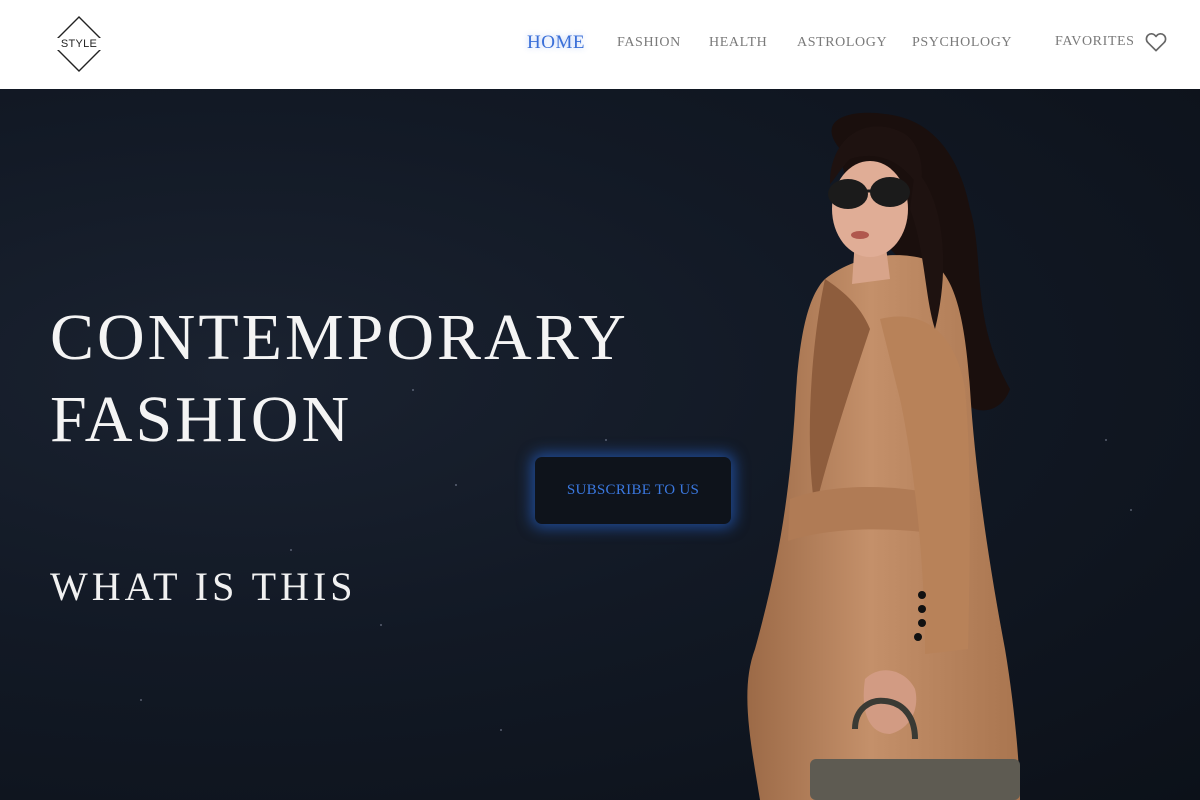 The height and width of the screenshot is (800, 1200). What do you see at coordinates (738, 43) in the screenshot?
I see `nav-item-health: HEALTH` at bounding box center [738, 43].